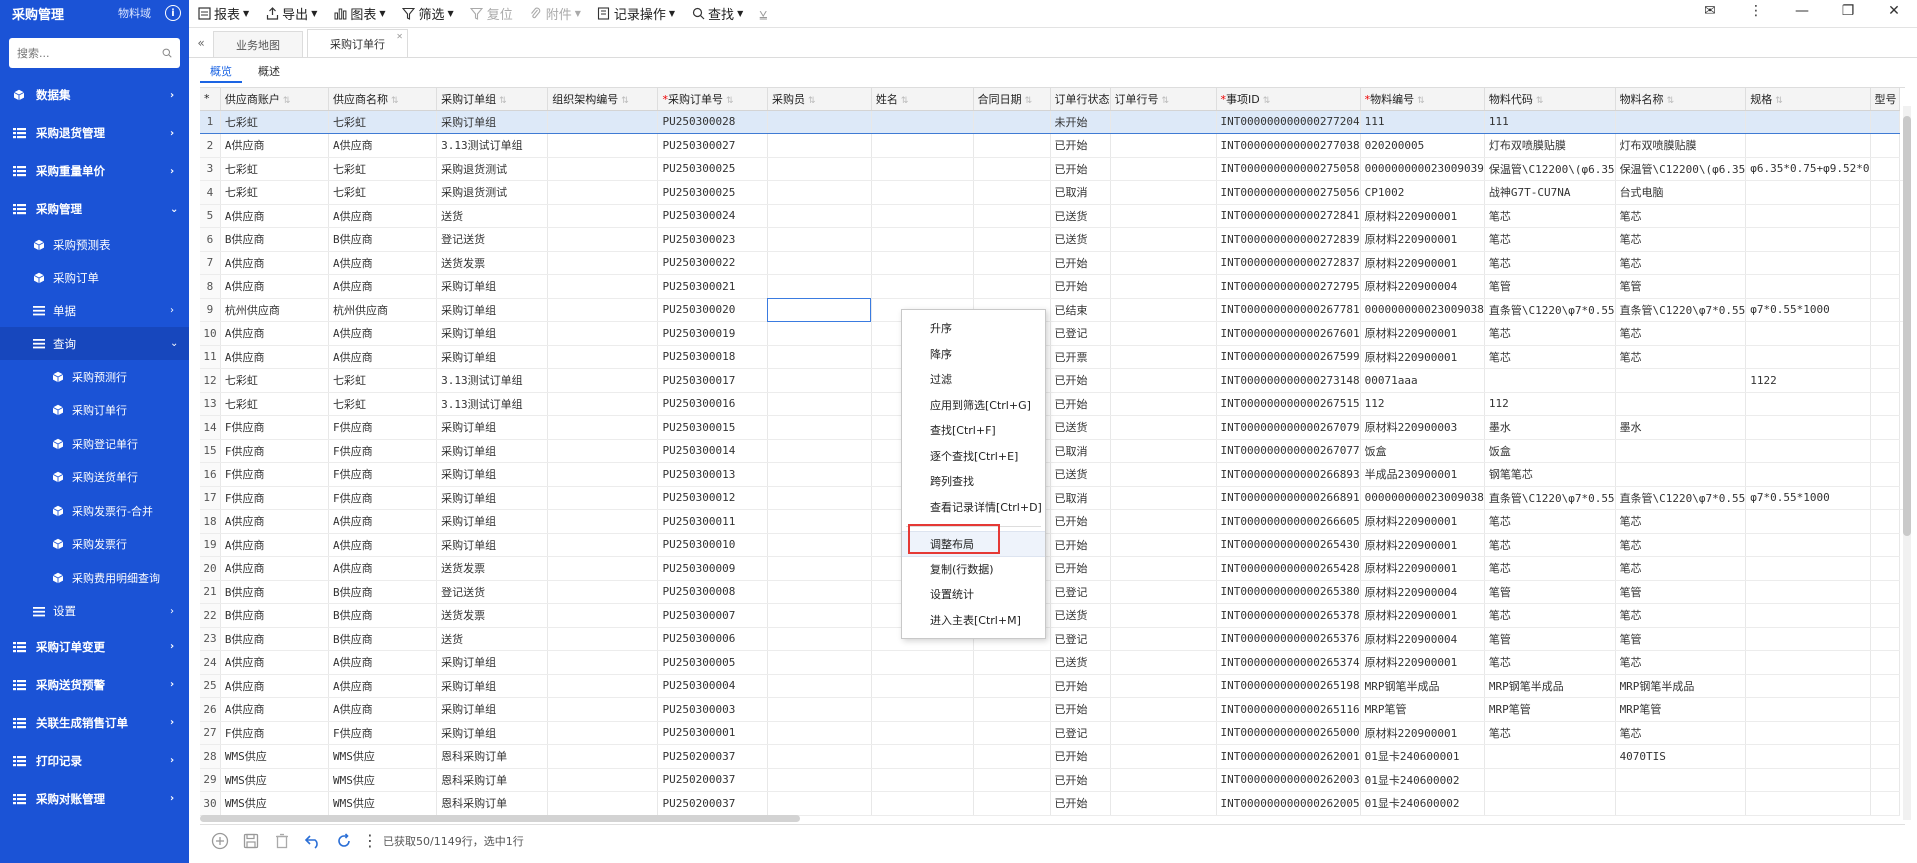 This screenshot has height=863, width=1917. Describe the element at coordinates (1288, 263) in the screenshot. I see `table-cell: INT000000000000272837` at that location.